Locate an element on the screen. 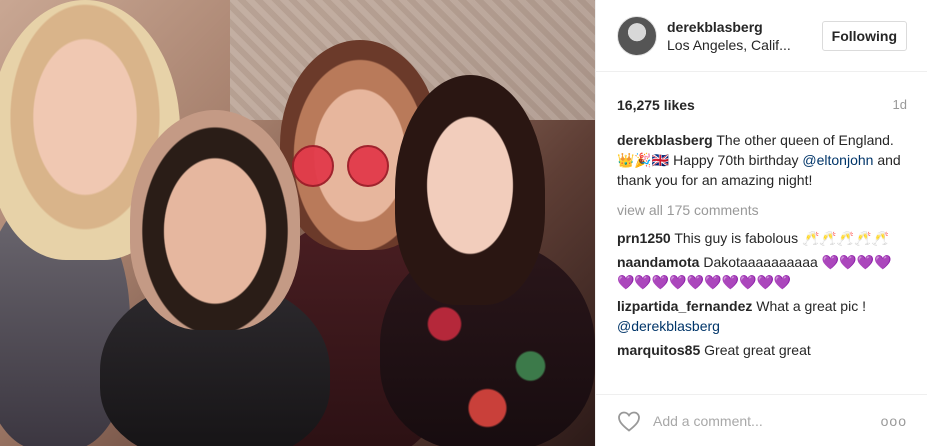  photo-sunglasses-left is located at coordinates (313, 166).